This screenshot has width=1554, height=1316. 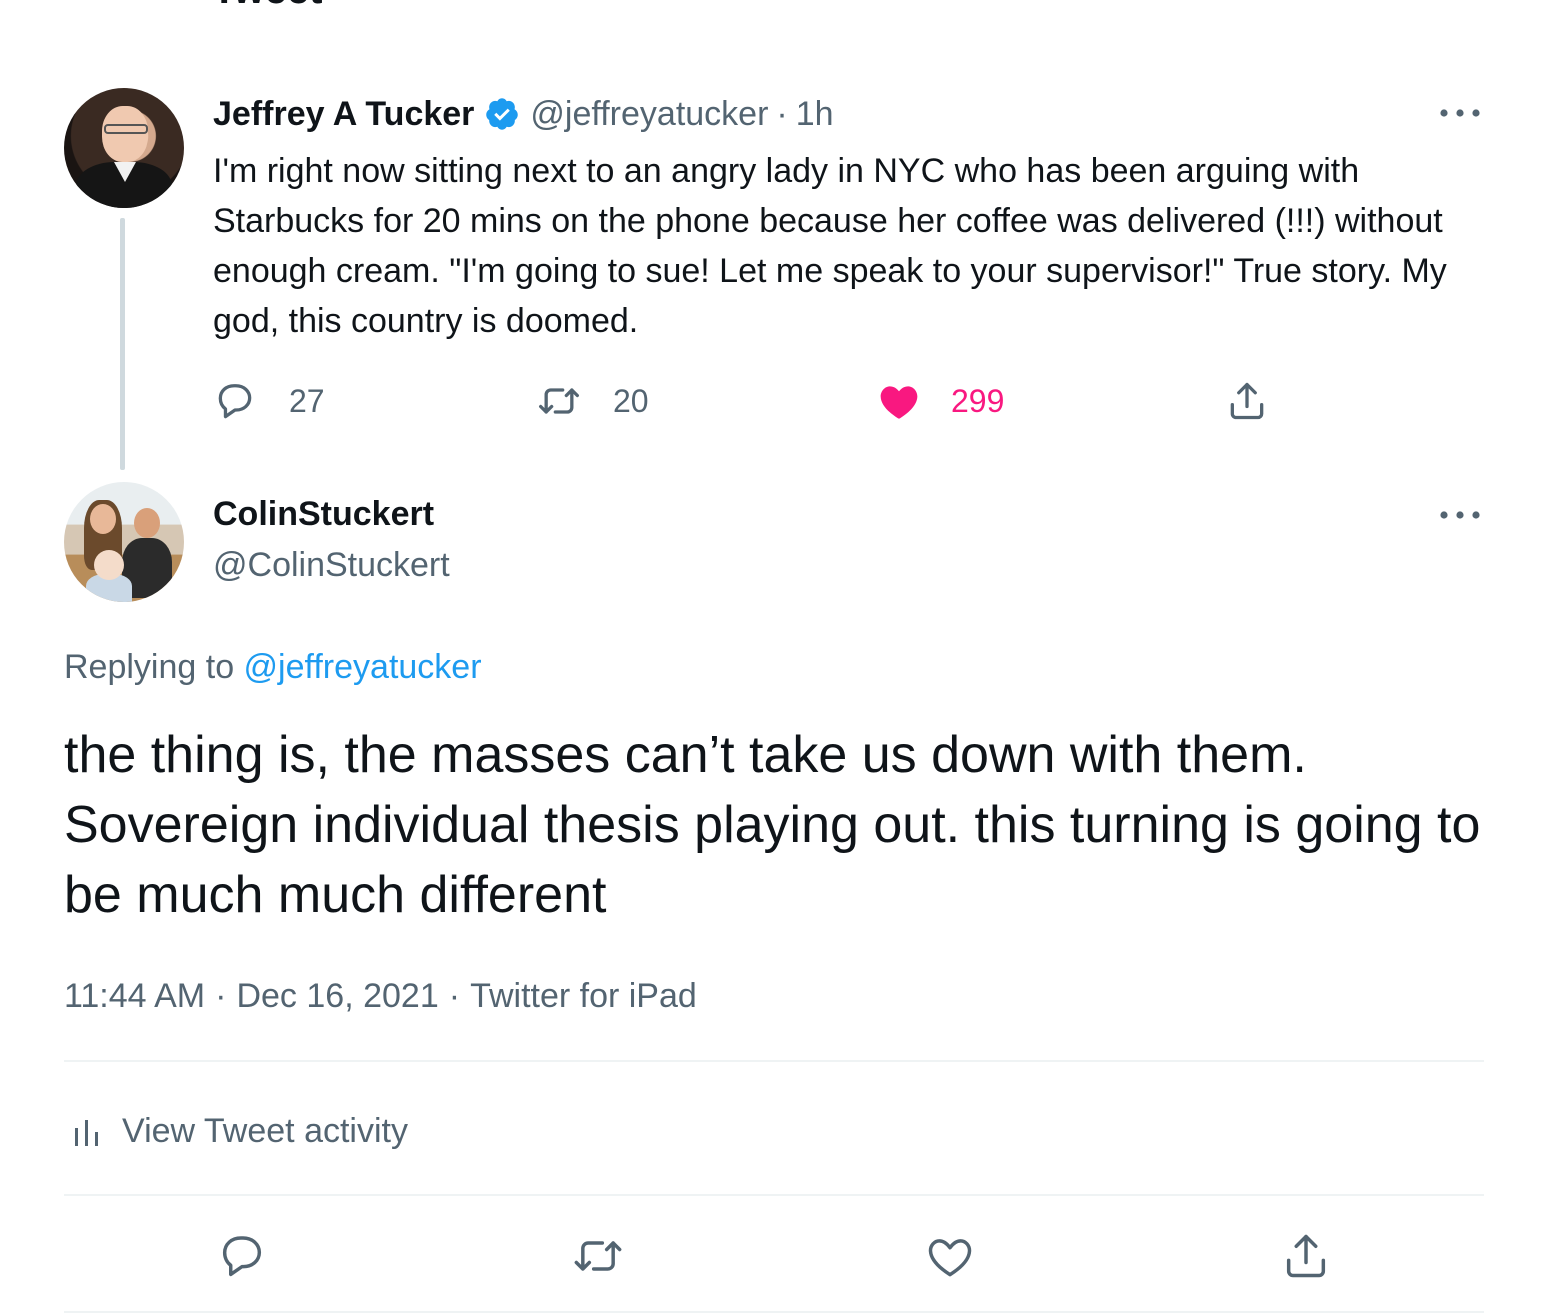 What do you see at coordinates (154, 667) in the screenshot?
I see `replying-prefix: Replying to` at bounding box center [154, 667].